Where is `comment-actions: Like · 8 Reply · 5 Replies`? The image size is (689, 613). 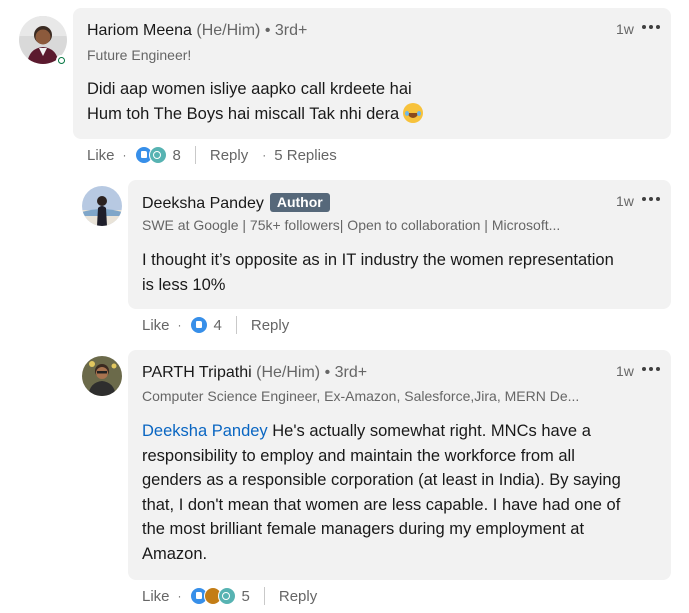 comment-actions: Like · 8 Reply · 5 Replies is located at coordinates (212, 155).